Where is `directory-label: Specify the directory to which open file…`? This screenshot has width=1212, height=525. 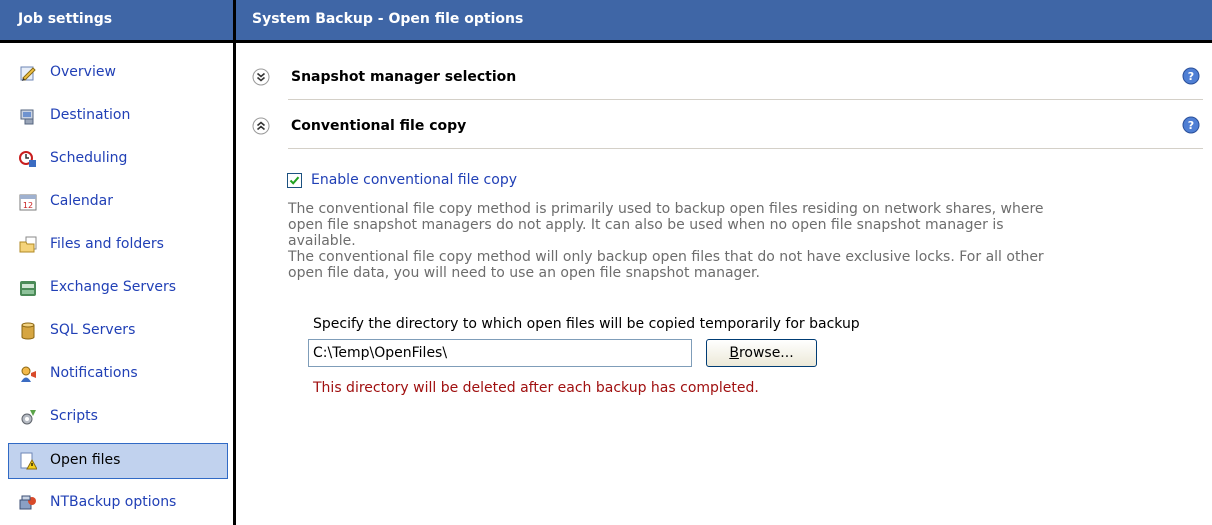
directory-label: Specify the directory to which open file… is located at coordinates (586, 324).